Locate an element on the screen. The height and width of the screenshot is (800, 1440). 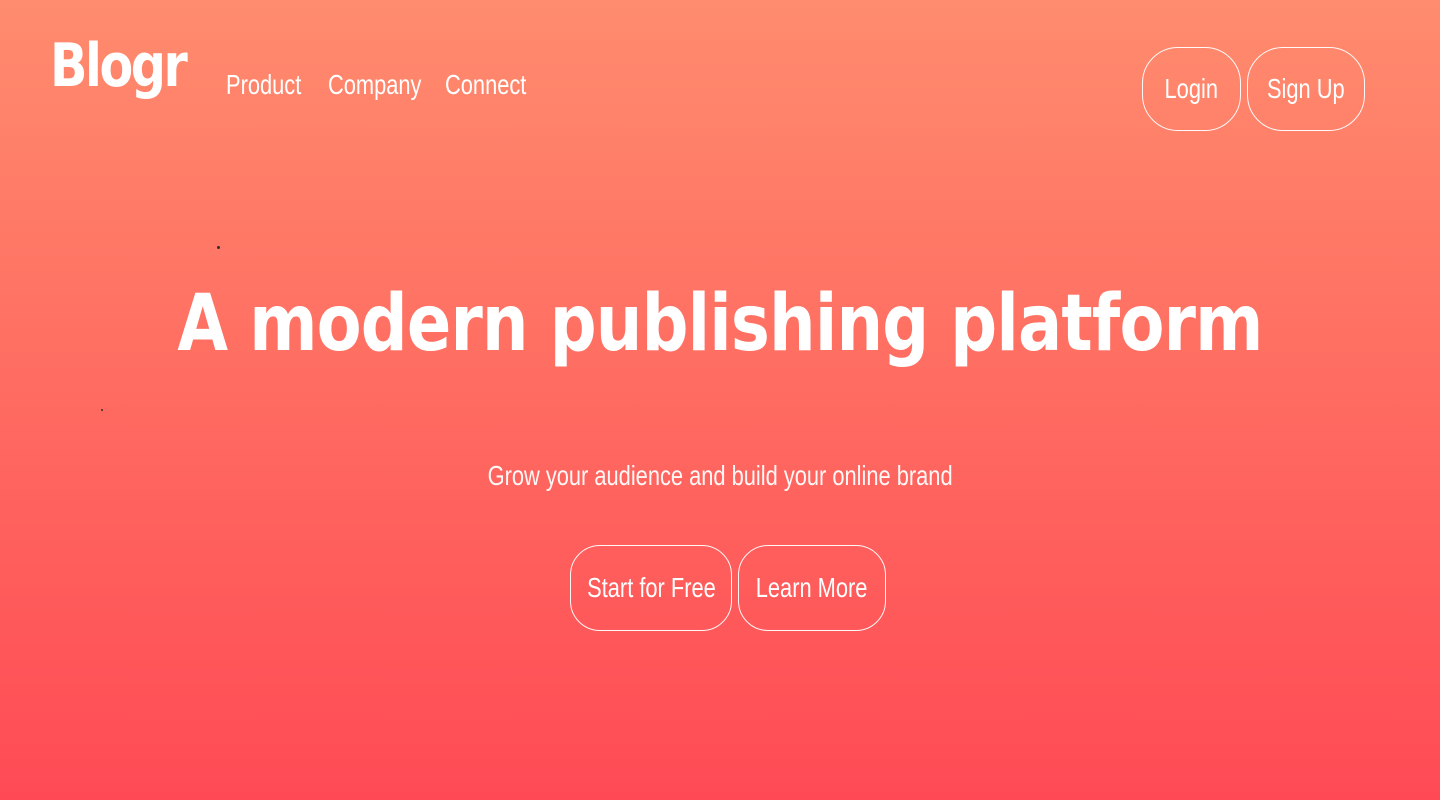
login-button-label: Login is located at coordinates (1191, 88).